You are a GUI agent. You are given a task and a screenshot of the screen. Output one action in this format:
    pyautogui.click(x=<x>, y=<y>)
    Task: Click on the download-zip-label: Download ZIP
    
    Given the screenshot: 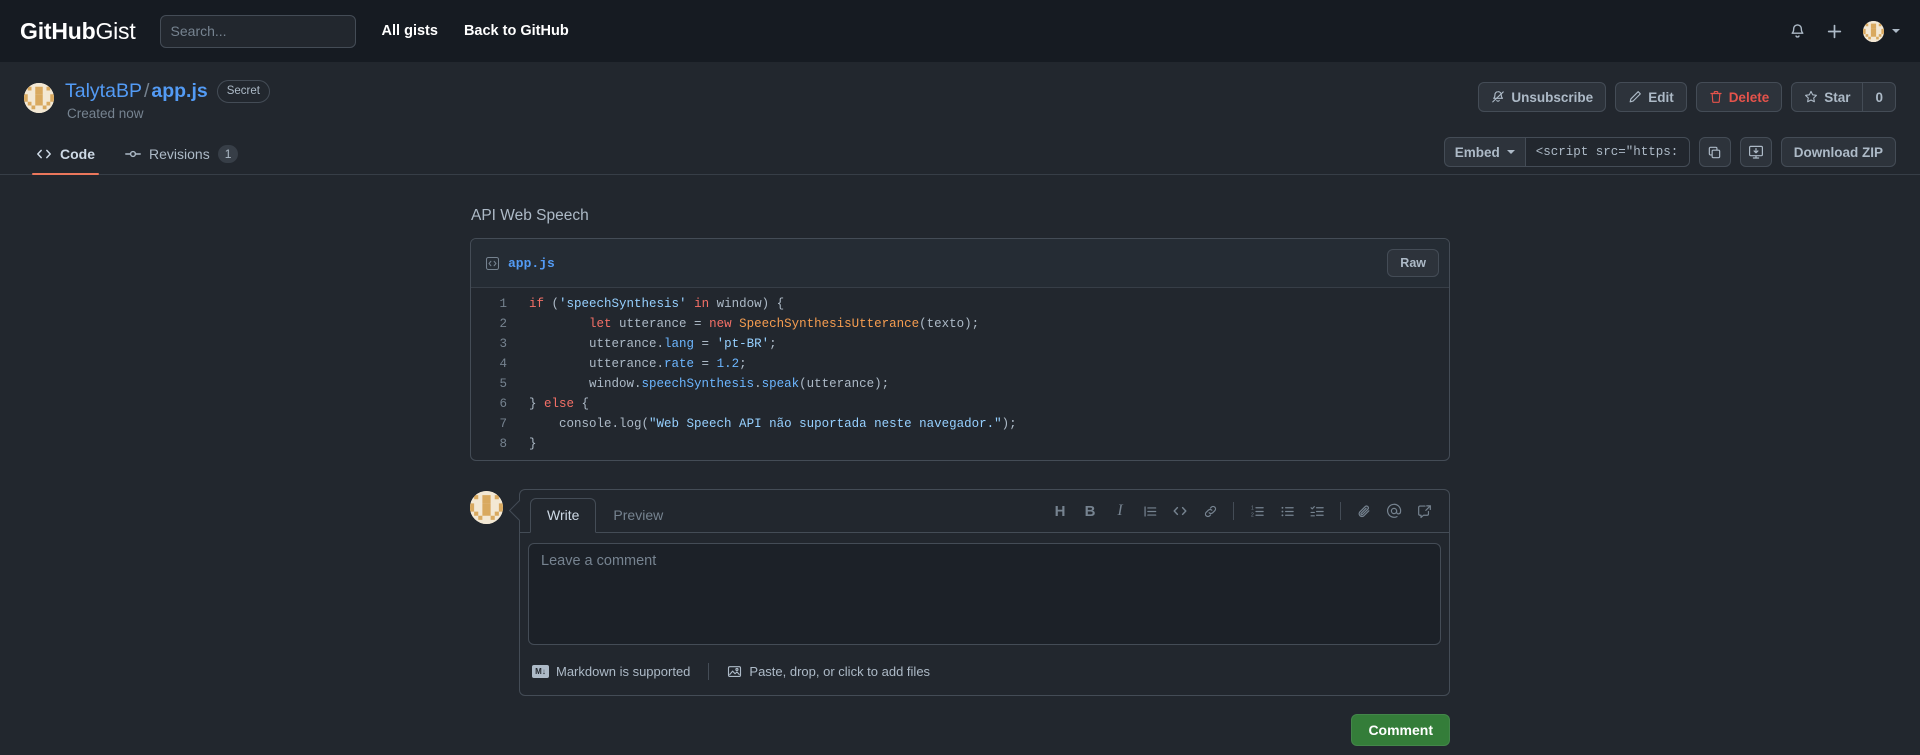 What is the action you would take?
    pyautogui.click(x=1838, y=152)
    